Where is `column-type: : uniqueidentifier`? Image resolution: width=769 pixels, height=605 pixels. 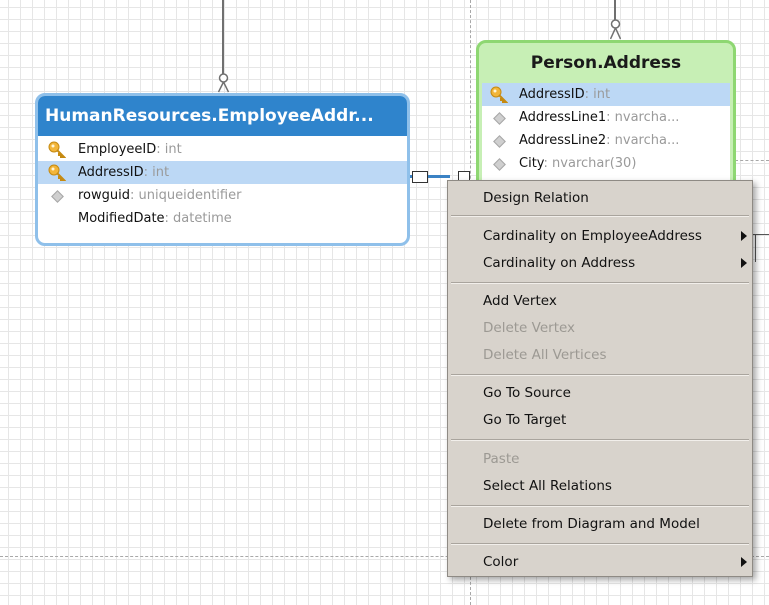 column-type: : uniqueidentifier is located at coordinates (186, 195).